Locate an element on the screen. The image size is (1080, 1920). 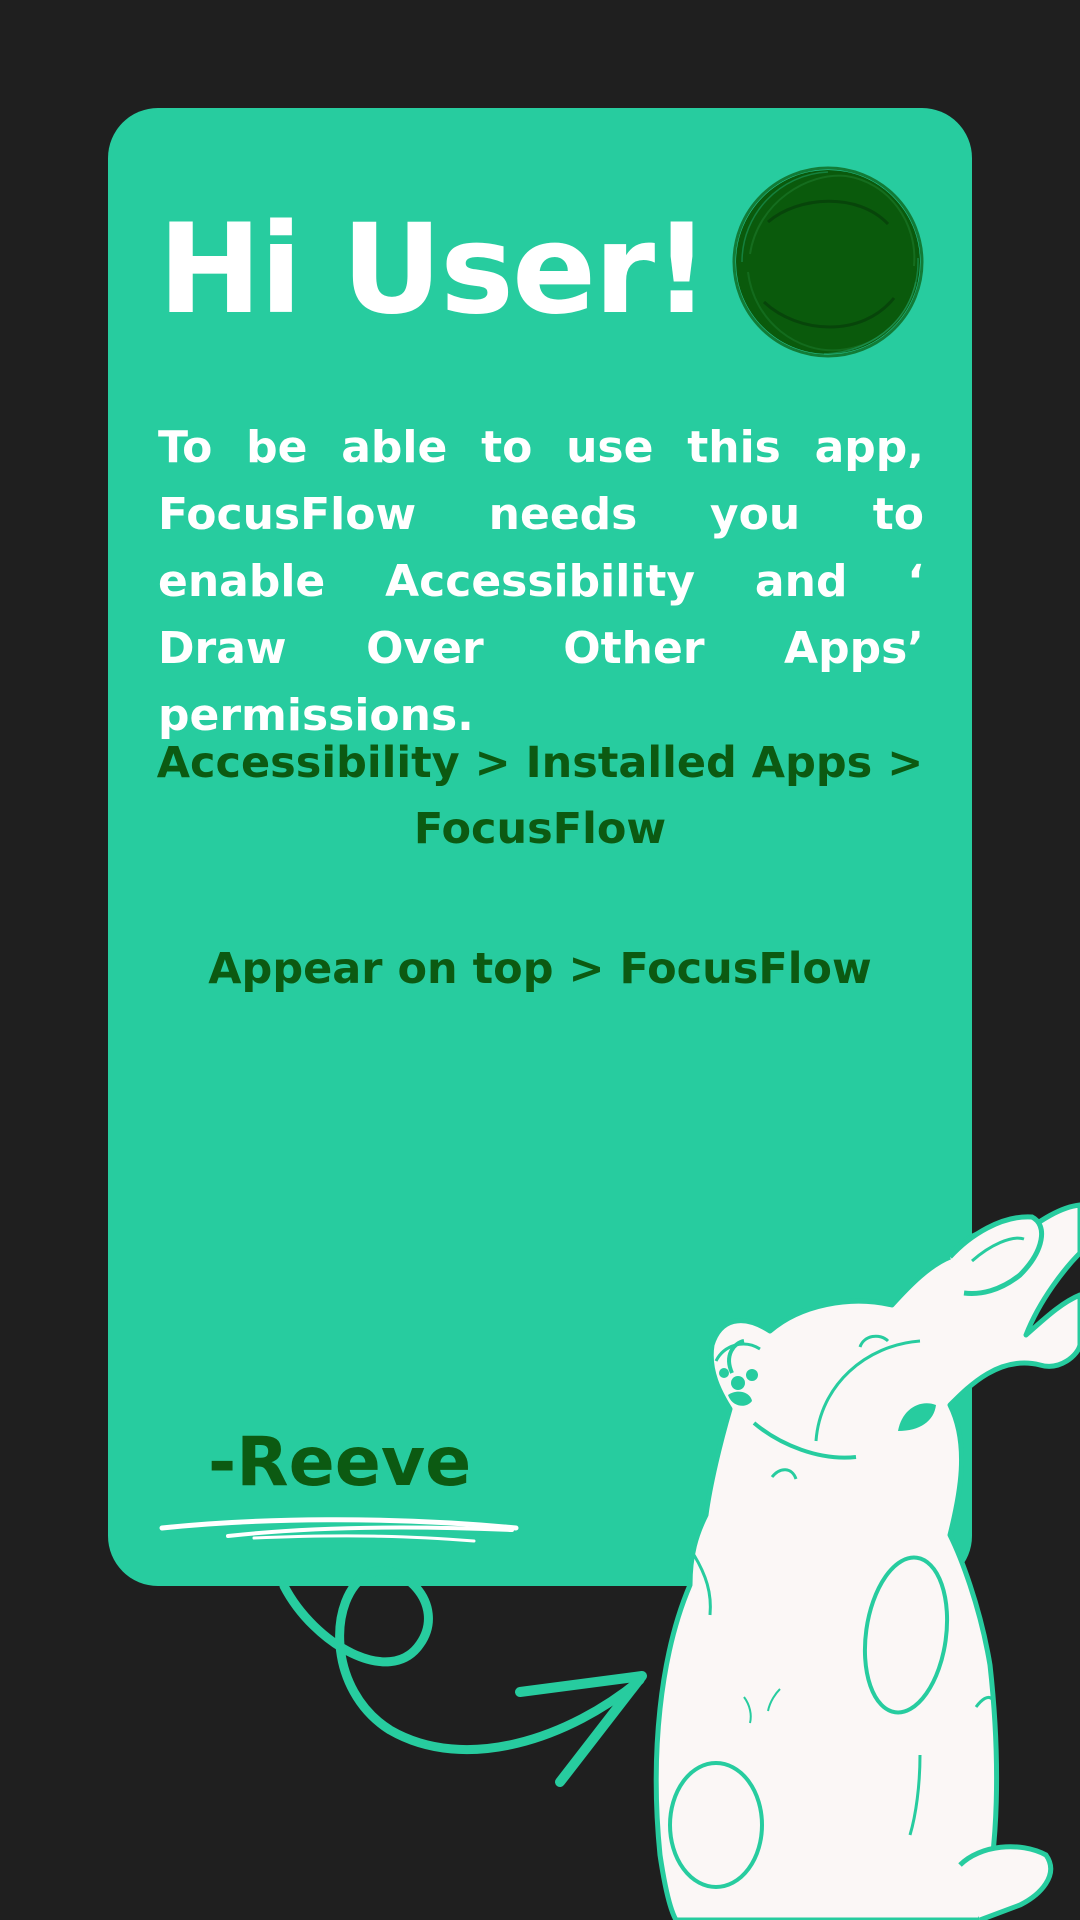
signature: -Reeve is located at coordinates (340, 1462).